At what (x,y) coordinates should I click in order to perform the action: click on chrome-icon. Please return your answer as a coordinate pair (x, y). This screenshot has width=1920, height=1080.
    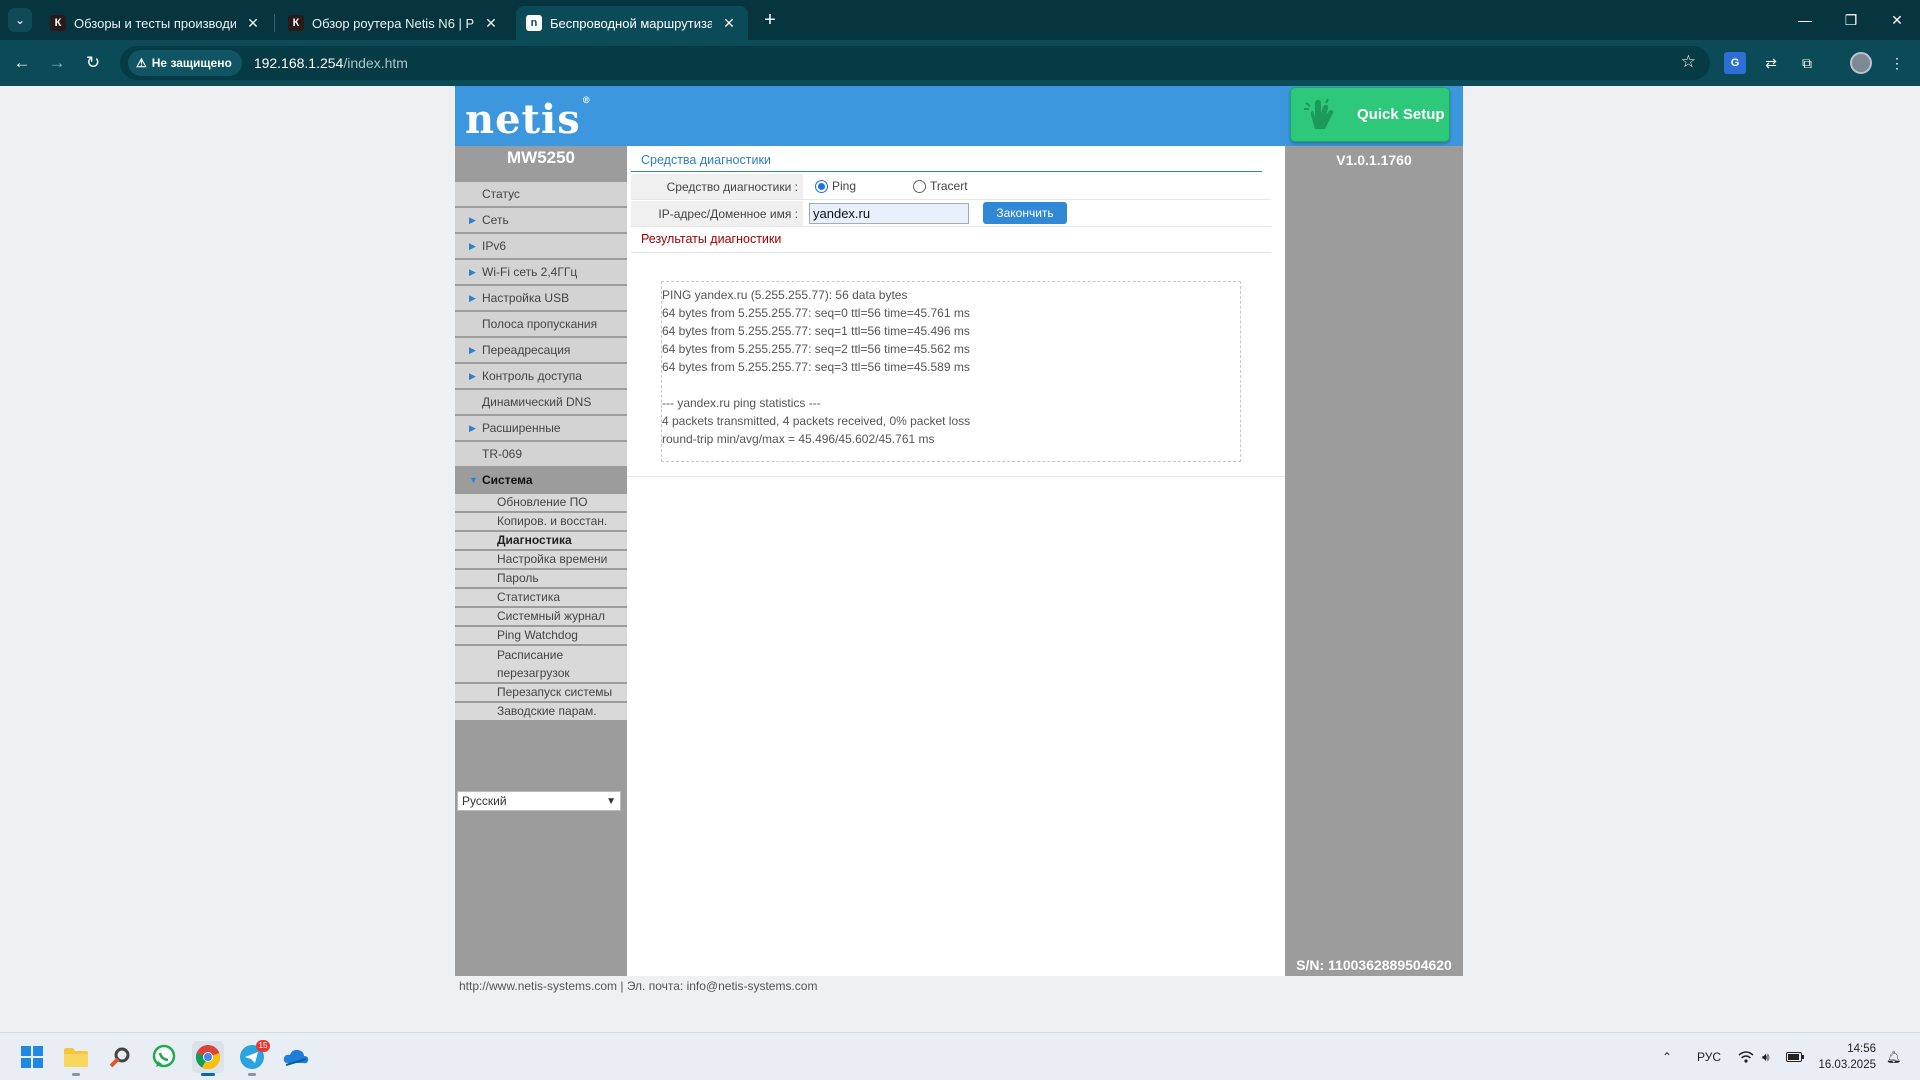
    Looking at the image, I should click on (208, 1057).